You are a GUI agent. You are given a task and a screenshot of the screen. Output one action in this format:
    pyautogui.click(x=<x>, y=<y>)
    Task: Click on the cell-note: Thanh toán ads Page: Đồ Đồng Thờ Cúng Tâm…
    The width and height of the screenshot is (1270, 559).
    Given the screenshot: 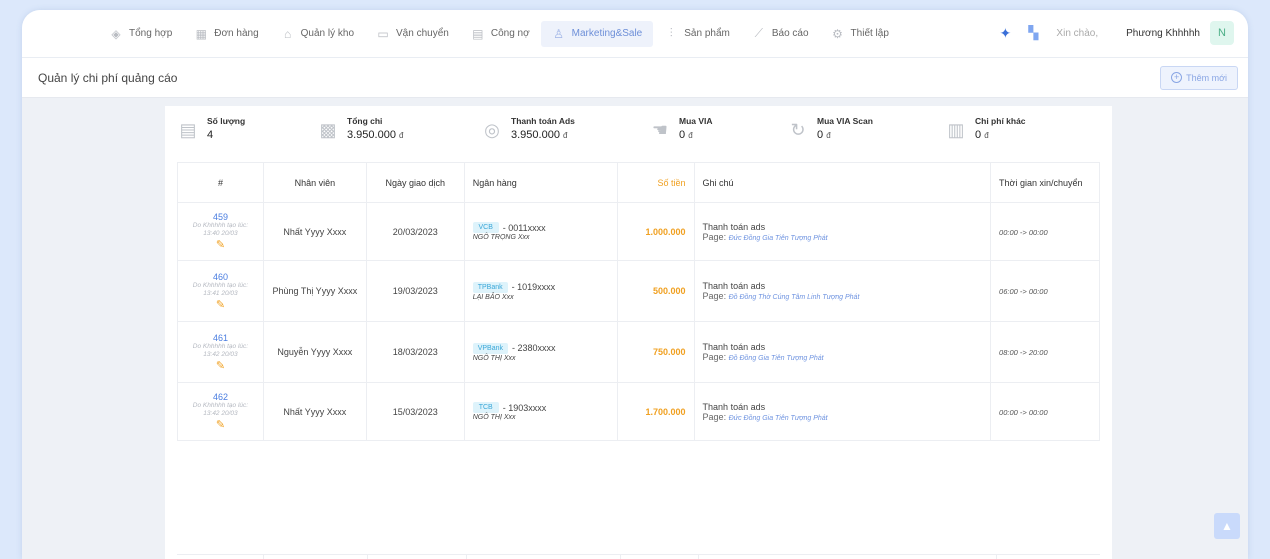 What is the action you would take?
    pyautogui.click(x=842, y=291)
    